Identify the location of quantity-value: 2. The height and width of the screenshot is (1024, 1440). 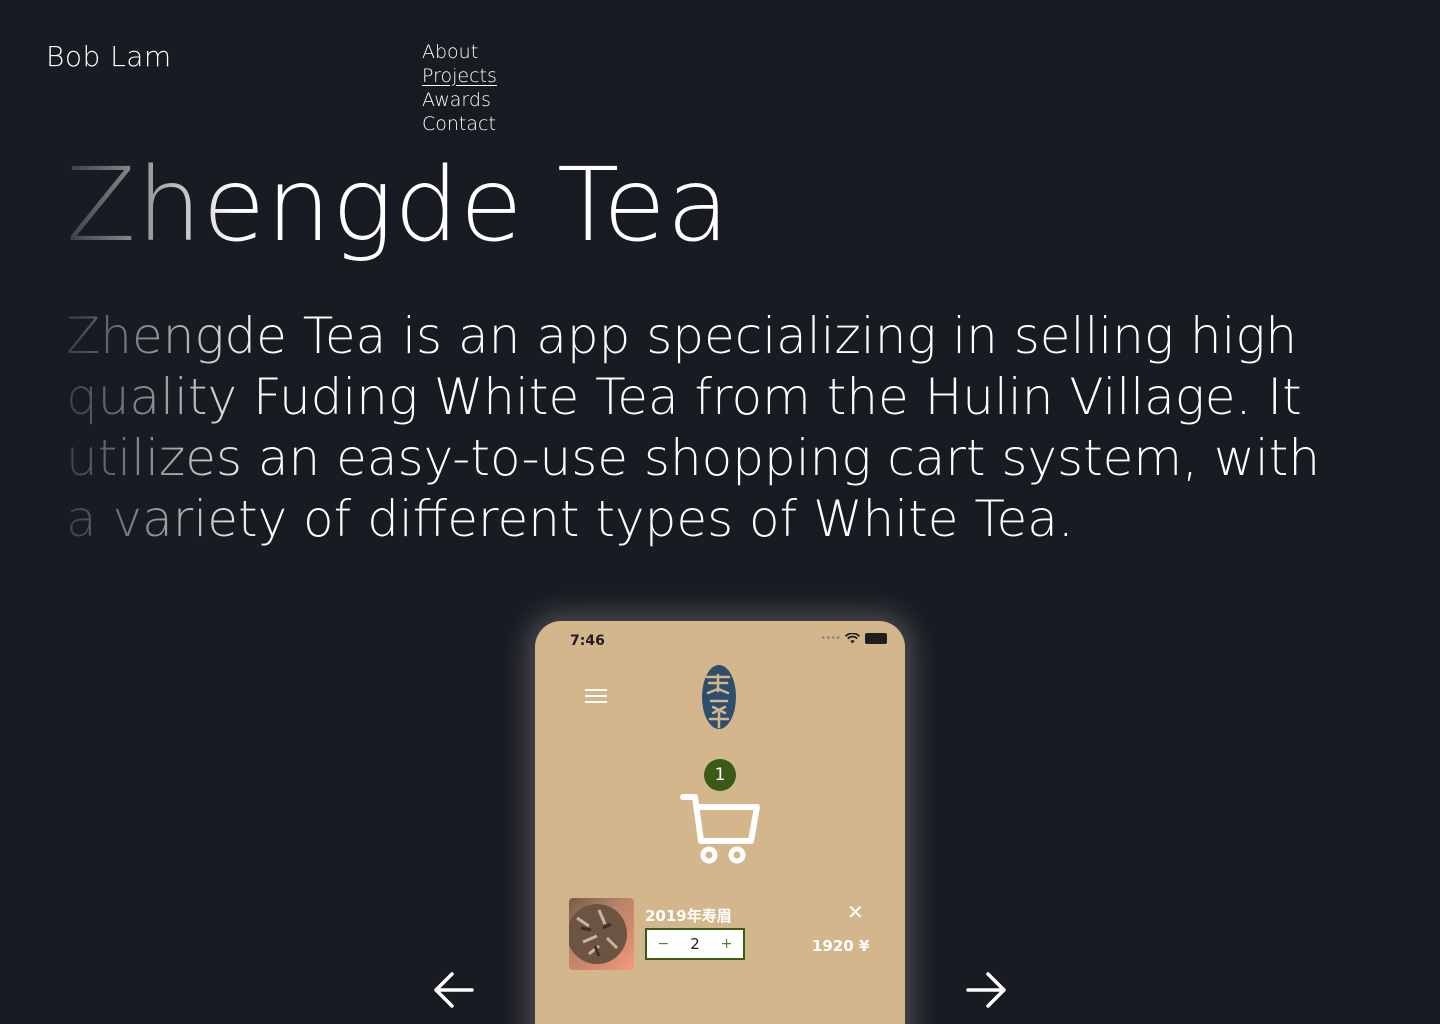
(695, 944).